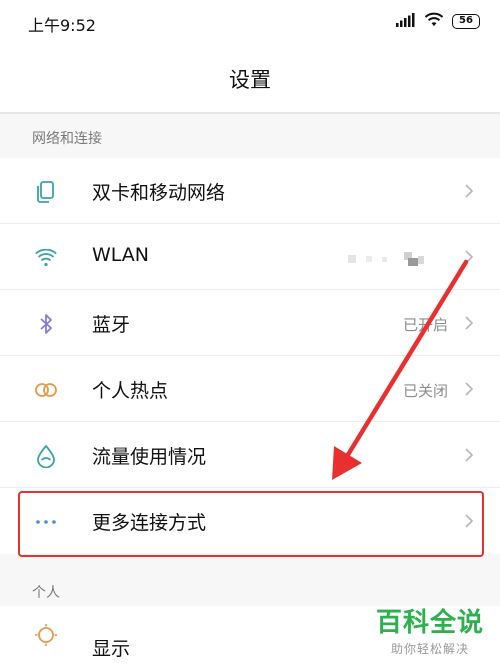 This screenshot has height=667, width=500. I want to click on bluetooth-icon, so click(46, 324).